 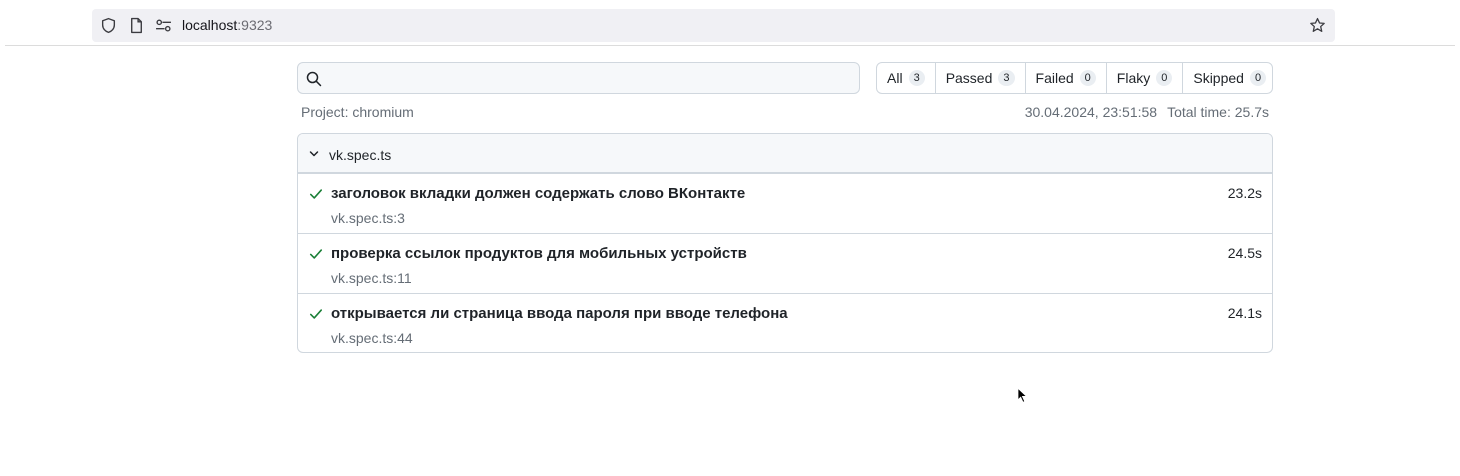 I want to click on filter-label: All, so click(x=895, y=78).